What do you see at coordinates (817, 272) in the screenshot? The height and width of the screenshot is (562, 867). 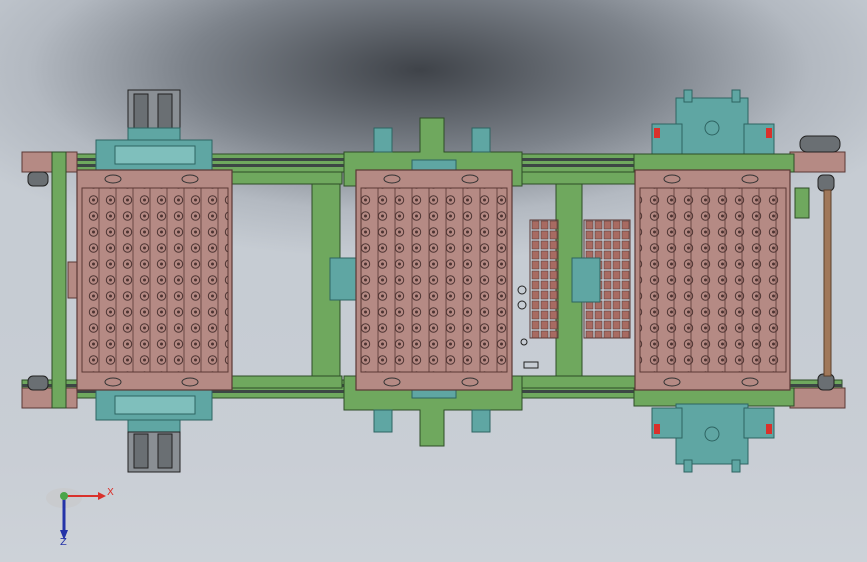 I see `right-end-brackets` at bounding box center [817, 272].